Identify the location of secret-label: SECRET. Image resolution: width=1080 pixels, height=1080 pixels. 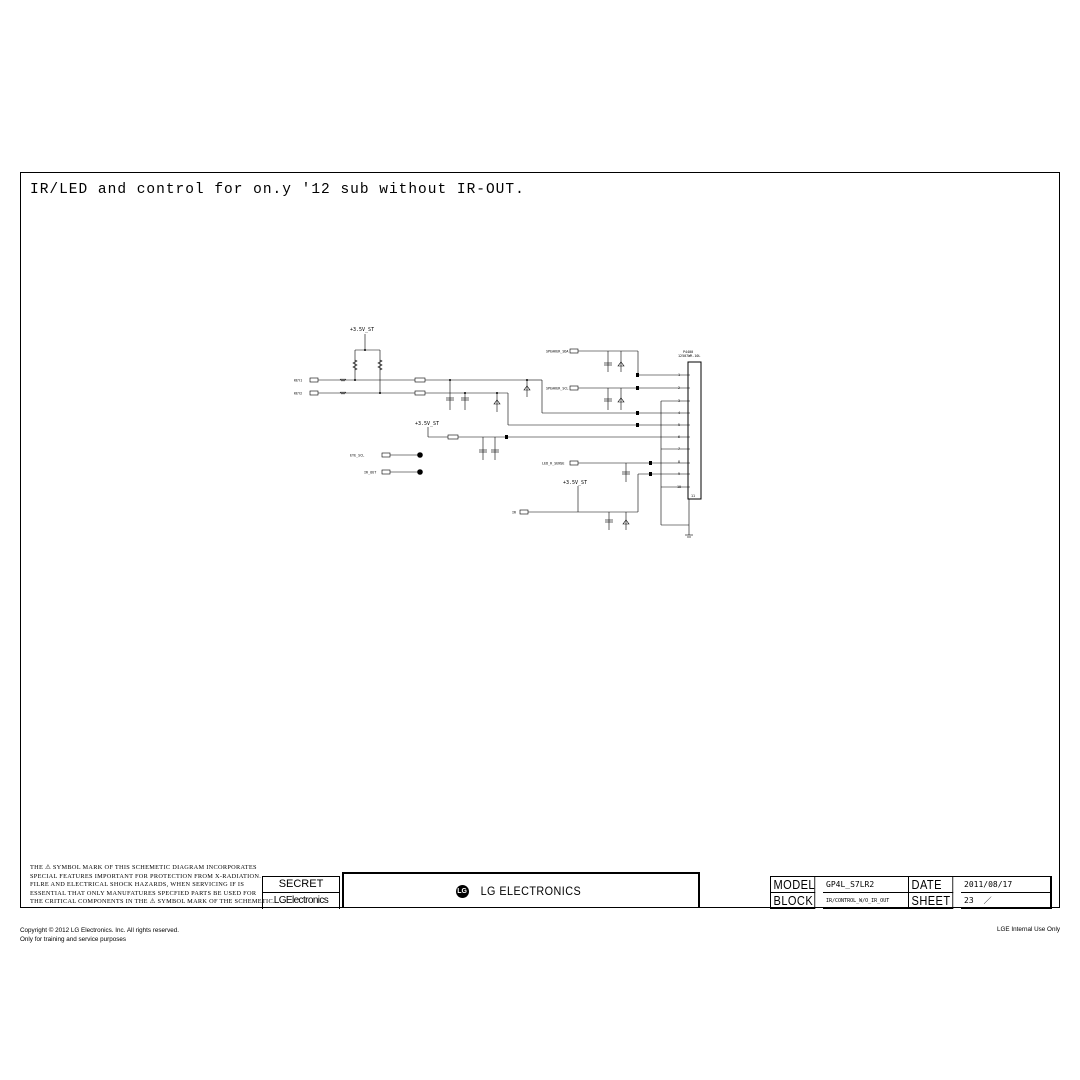
(301, 884).